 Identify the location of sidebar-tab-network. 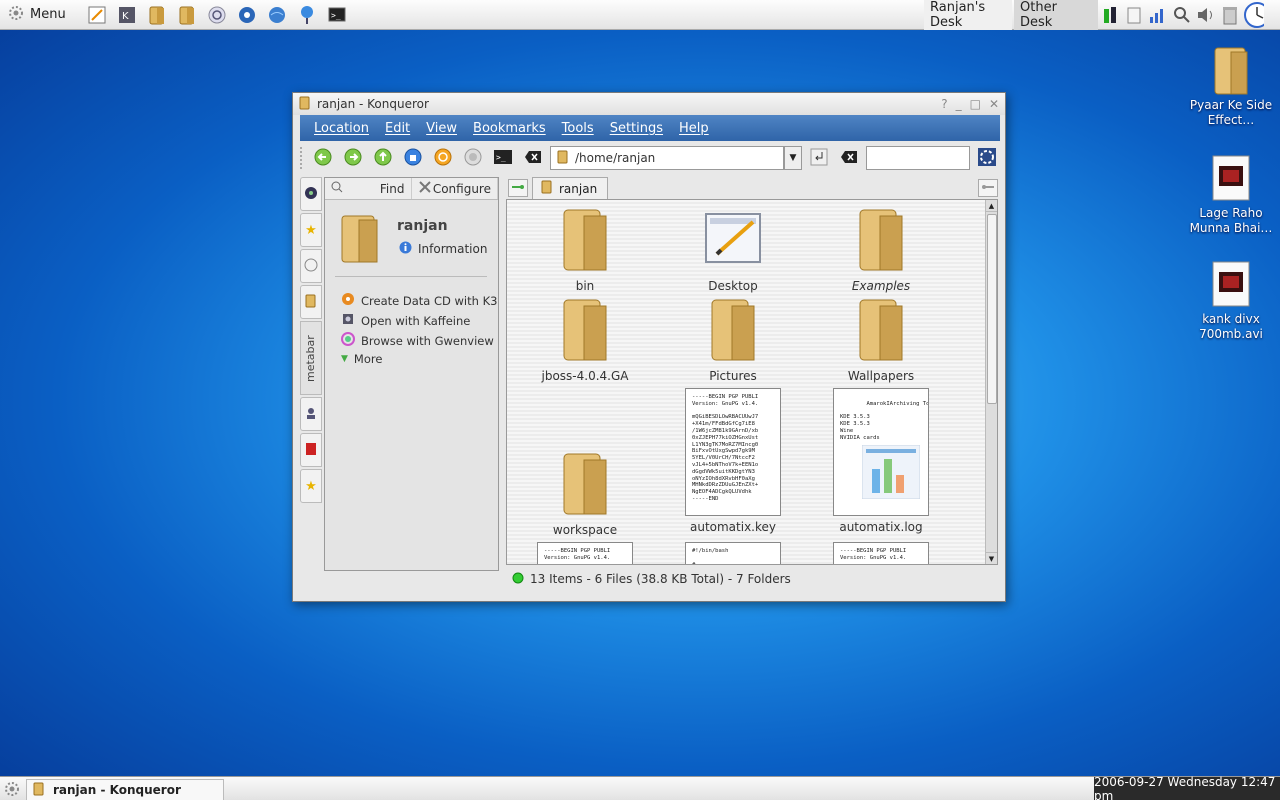
(311, 414).